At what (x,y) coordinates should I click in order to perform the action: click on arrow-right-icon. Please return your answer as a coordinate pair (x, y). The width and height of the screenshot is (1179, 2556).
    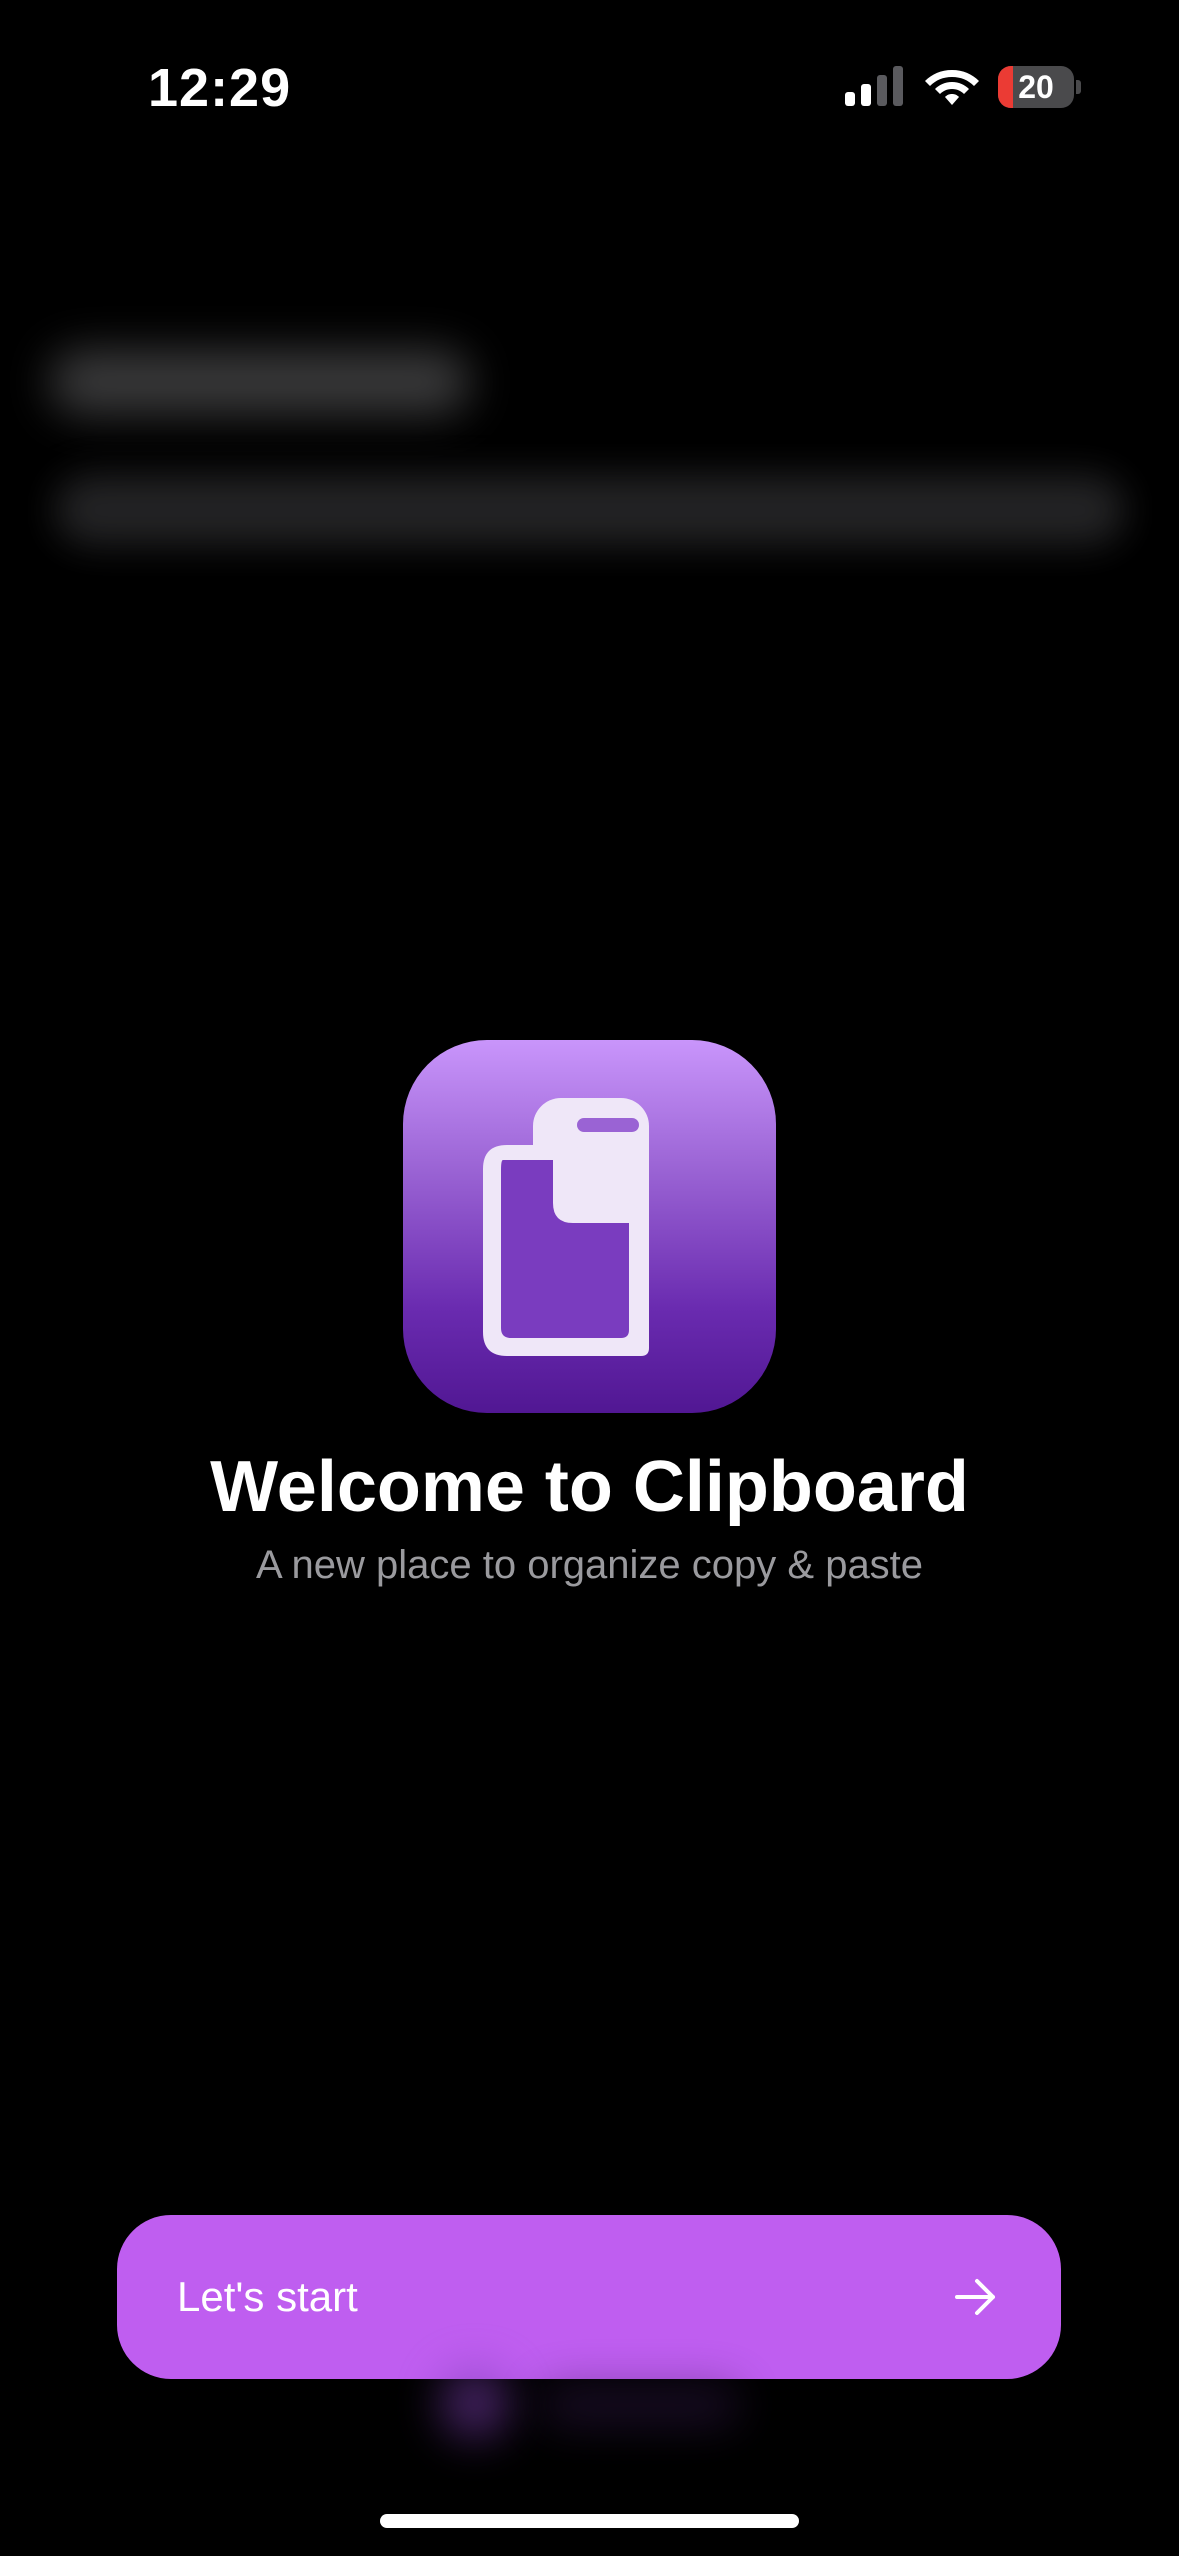
    Looking at the image, I should click on (976, 2297).